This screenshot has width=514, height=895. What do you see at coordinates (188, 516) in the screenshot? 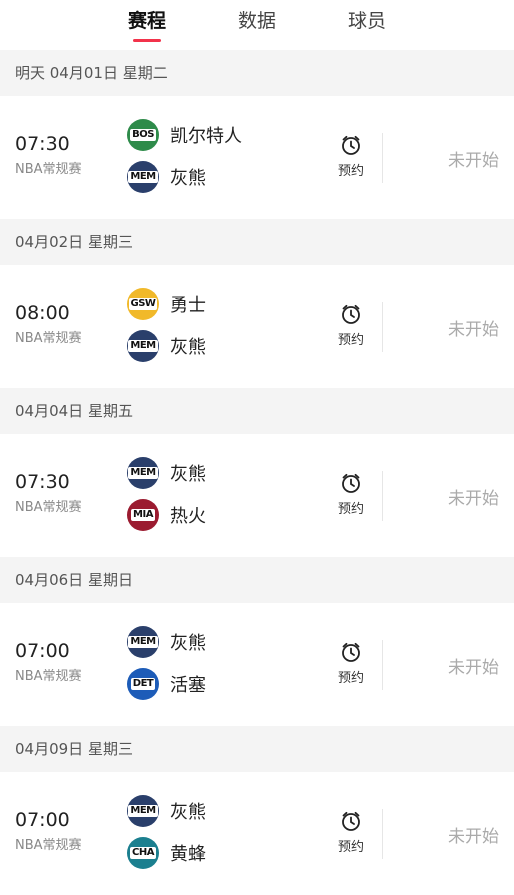
I see `team-name: 热火` at bounding box center [188, 516].